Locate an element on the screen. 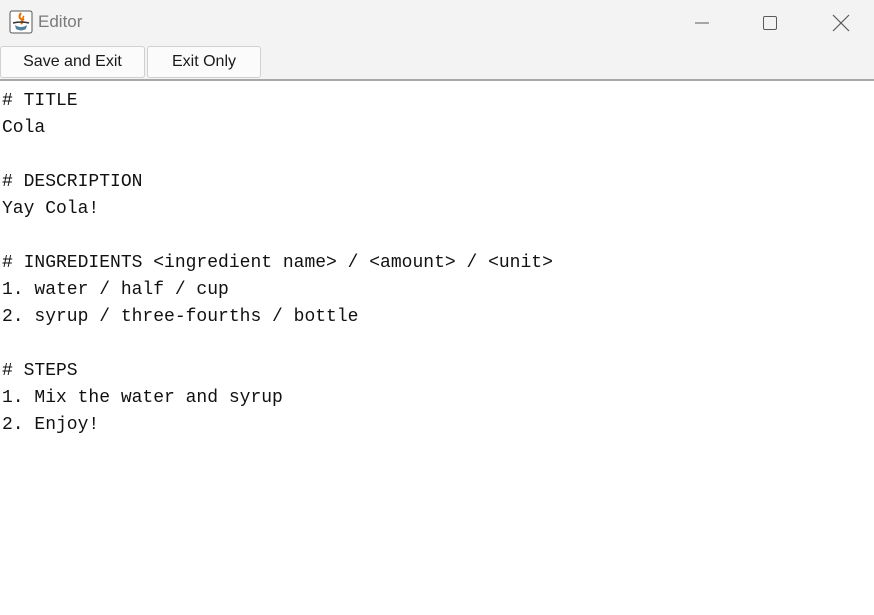 This screenshot has width=874, height=615. title-bar: Editor is located at coordinates (437, 22).